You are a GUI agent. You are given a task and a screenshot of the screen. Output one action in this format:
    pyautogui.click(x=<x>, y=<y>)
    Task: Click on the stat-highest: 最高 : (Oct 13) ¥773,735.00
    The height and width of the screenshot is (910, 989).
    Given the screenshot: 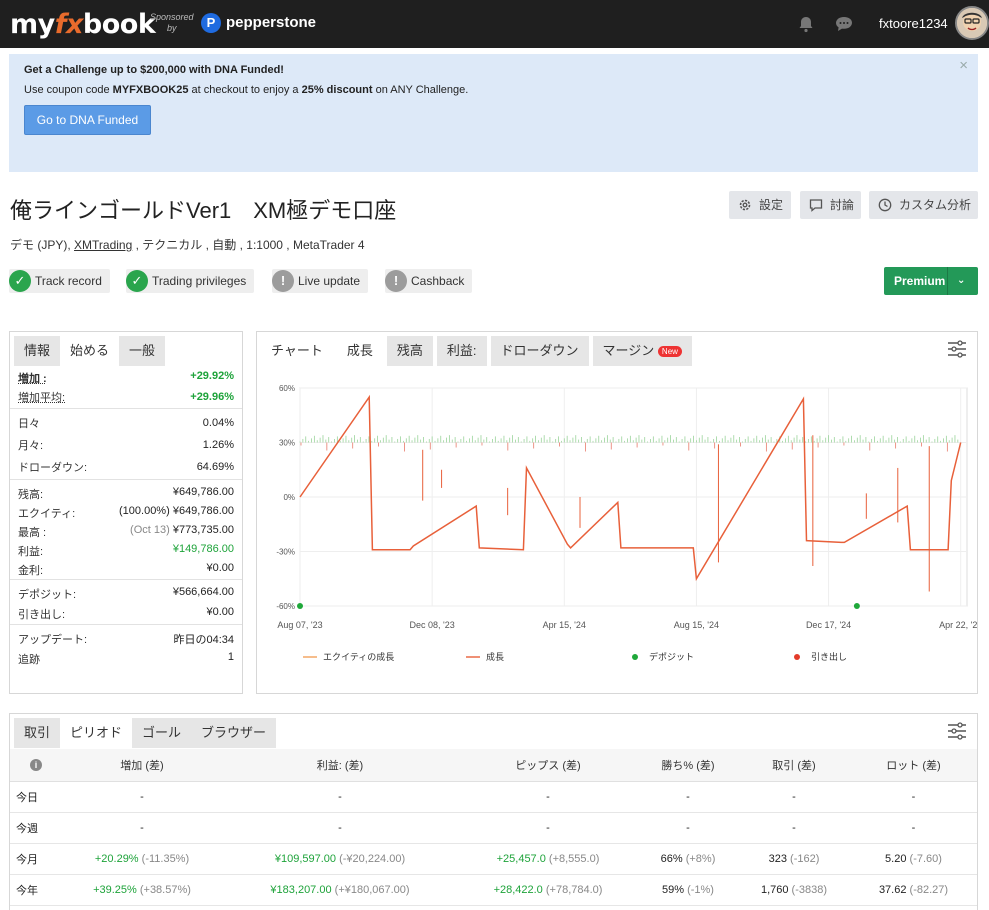 What is the action you would take?
    pyautogui.click(x=126, y=531)
    